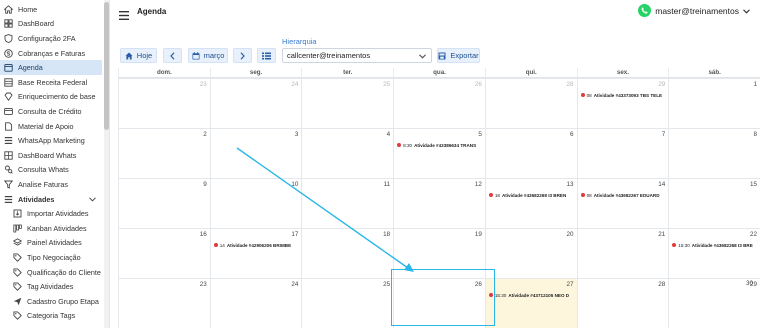  I want to click on today-highlight-box, so click(443, 297).